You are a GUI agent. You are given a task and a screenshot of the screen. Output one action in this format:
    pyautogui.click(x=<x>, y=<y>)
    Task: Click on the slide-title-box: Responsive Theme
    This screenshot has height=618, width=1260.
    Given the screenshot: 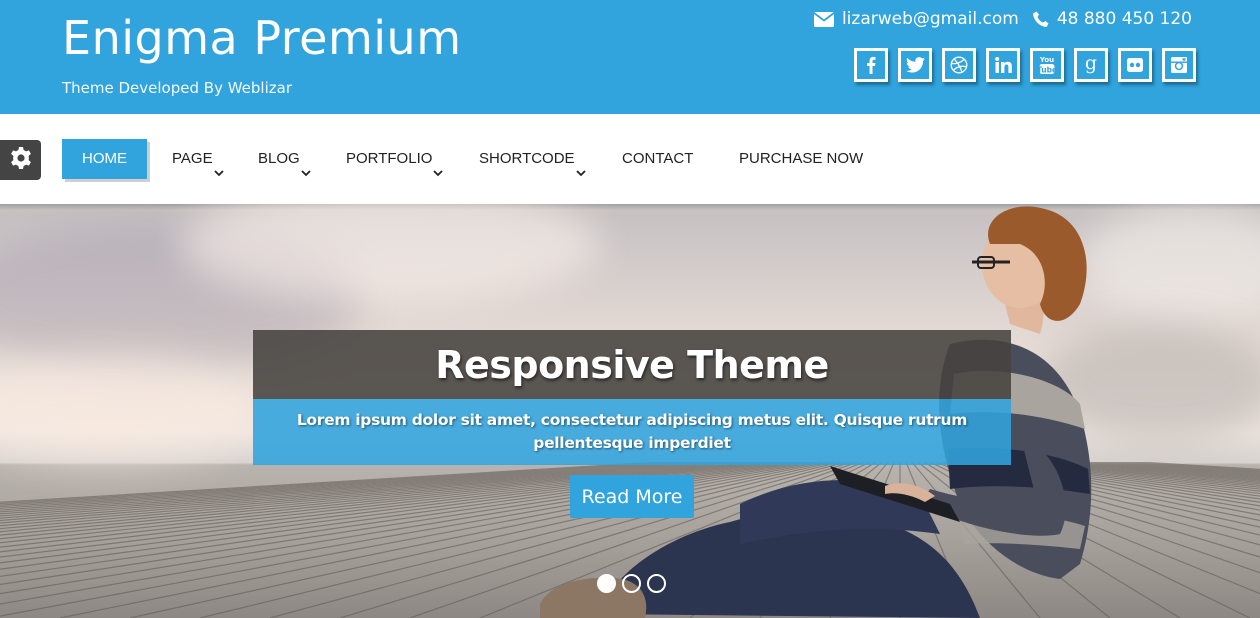 What is the action you would take?
    pyautogui.click(x=632, y=364)
    